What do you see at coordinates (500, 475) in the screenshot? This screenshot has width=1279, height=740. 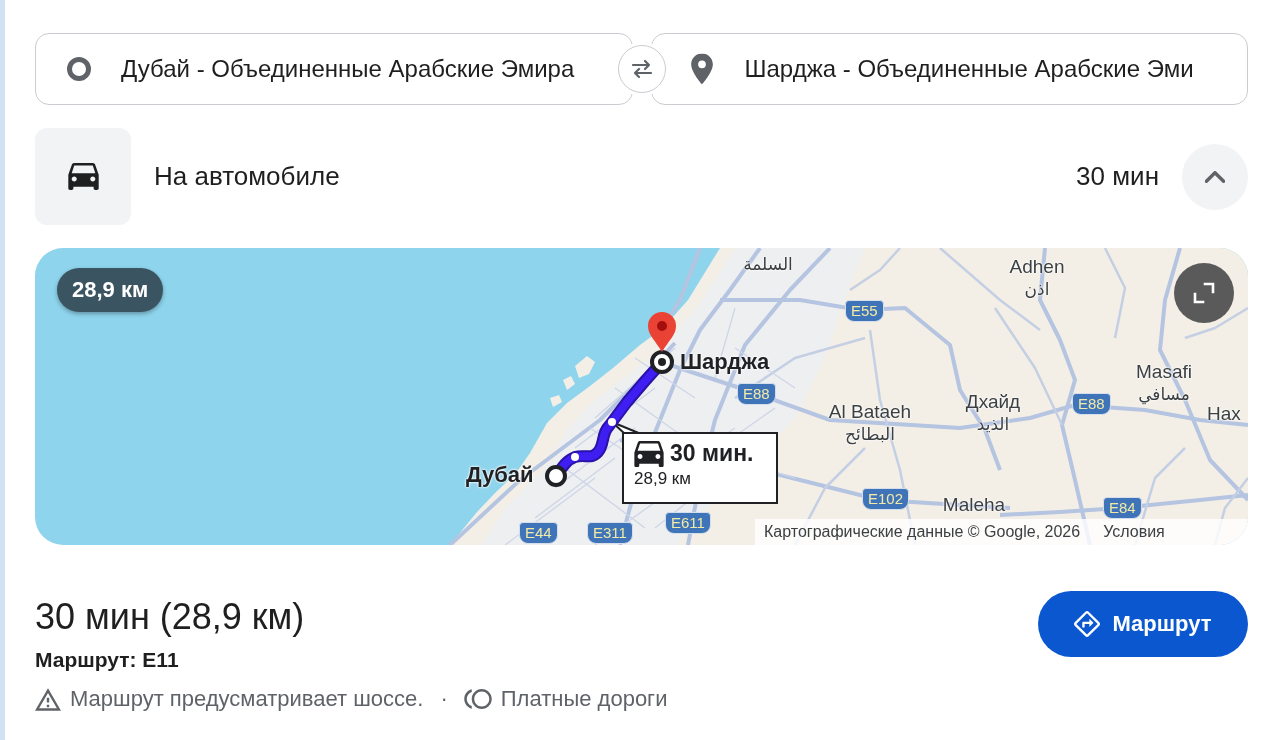 I see `route-endpoint-label: Дубай` at bounding box center [500, 475].